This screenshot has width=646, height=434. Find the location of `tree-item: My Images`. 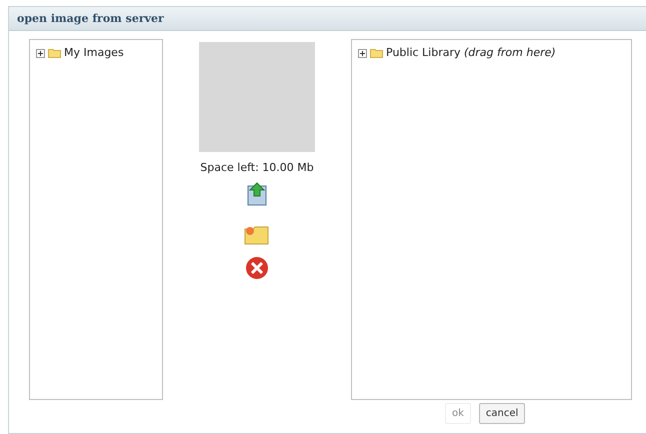

tree-item: My Images is located at coordinates (94, 53).